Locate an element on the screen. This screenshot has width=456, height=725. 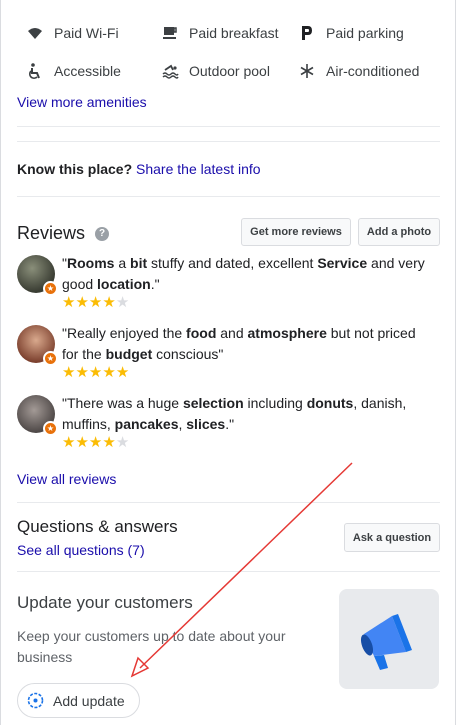
get-more-reviews-button: Get more reviews is located at coordinates (296, 232).